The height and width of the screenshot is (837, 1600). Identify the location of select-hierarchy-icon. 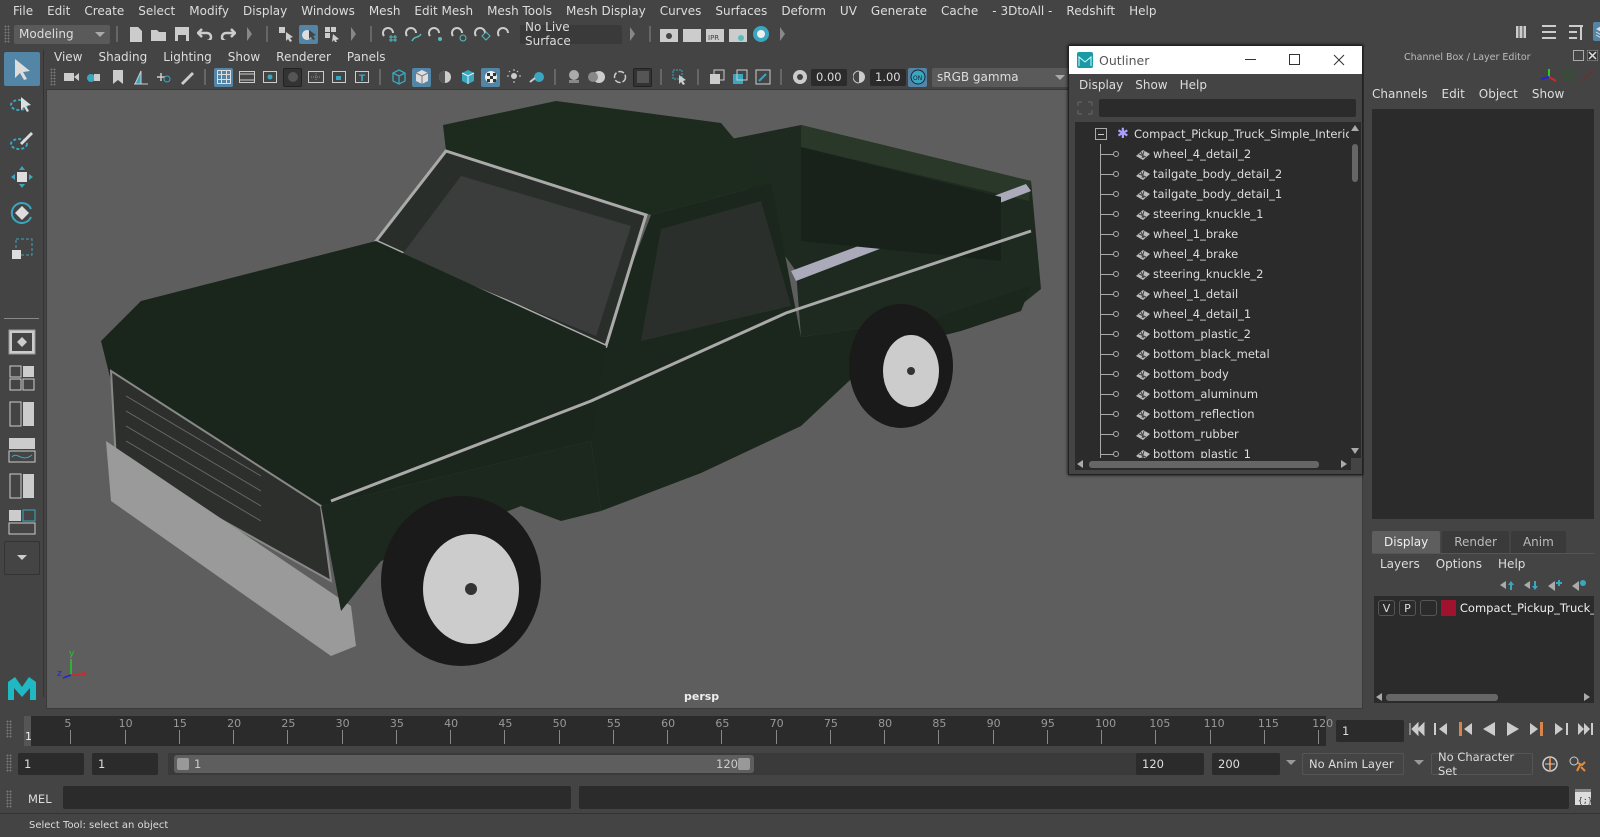
(285, 34).